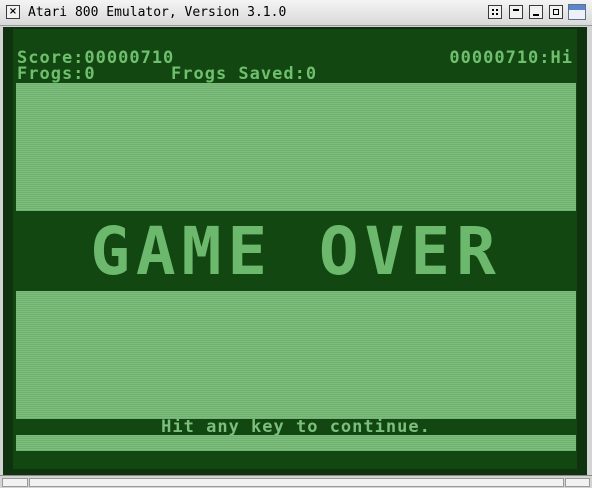 The image size is (592, 488). What do you see at coordinates (536, 12) in the screenshot?
I see `minimize-icon` at bounding box center [536, 12].